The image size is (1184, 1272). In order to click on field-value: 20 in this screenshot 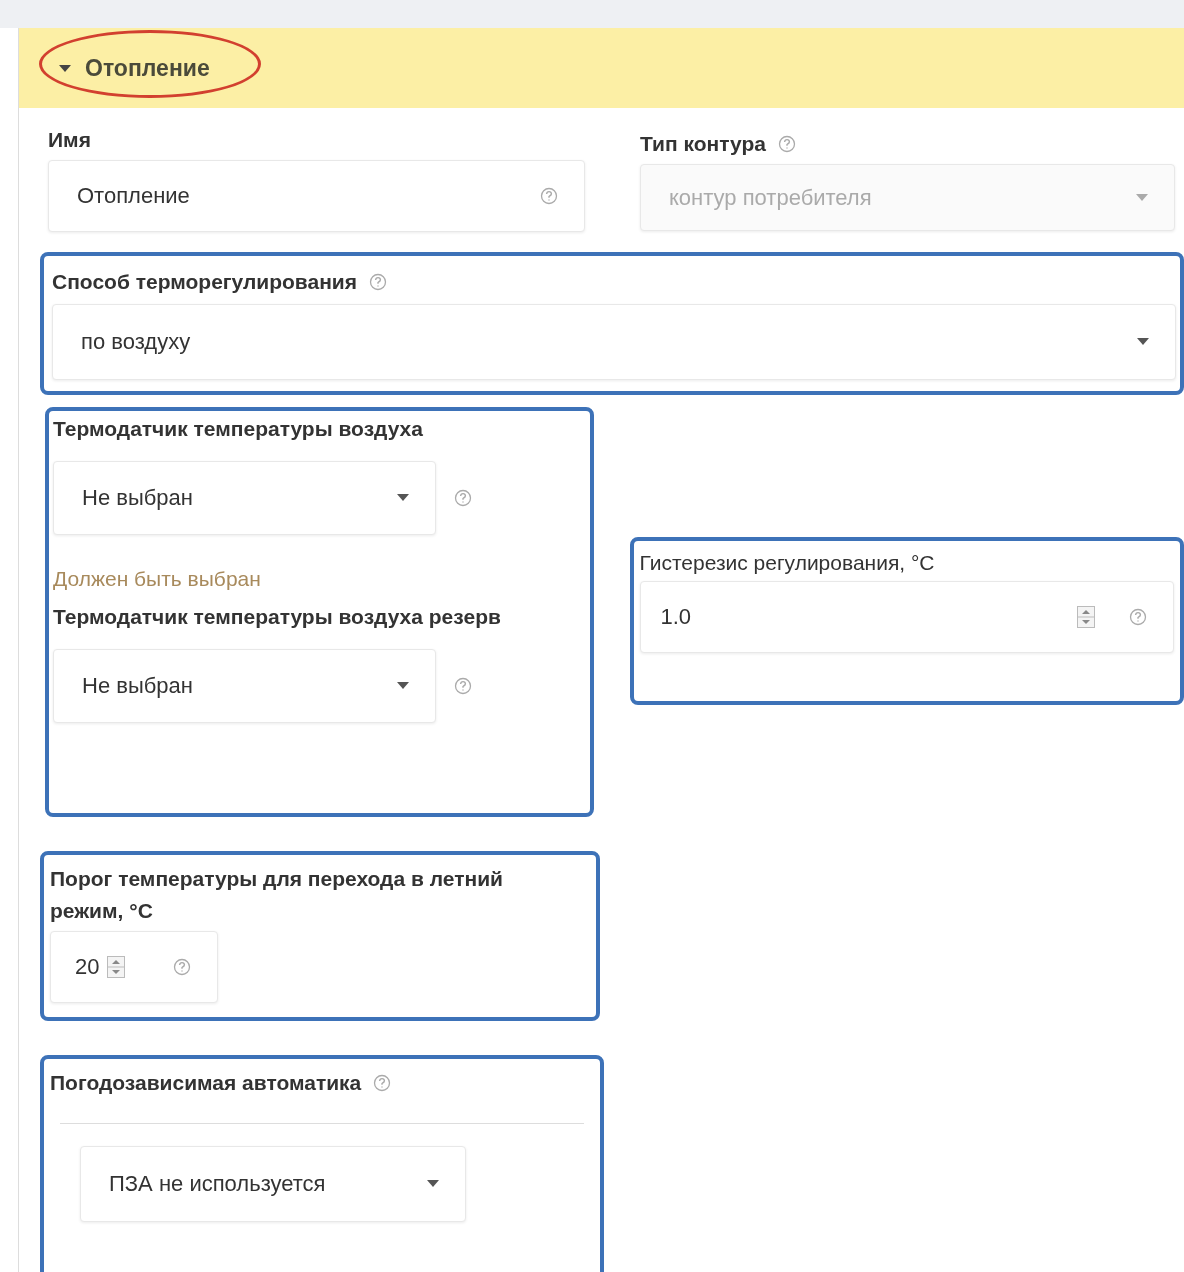, I will do `click(87, 967)`.